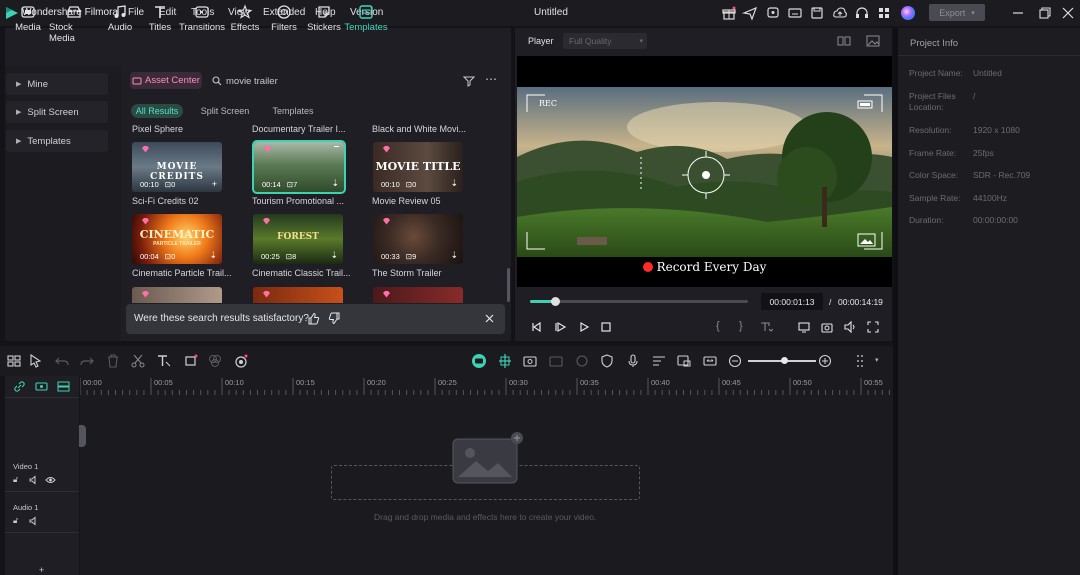 The image size is (1080, 575). I want to click on restore-icon, so click(1045, 13).